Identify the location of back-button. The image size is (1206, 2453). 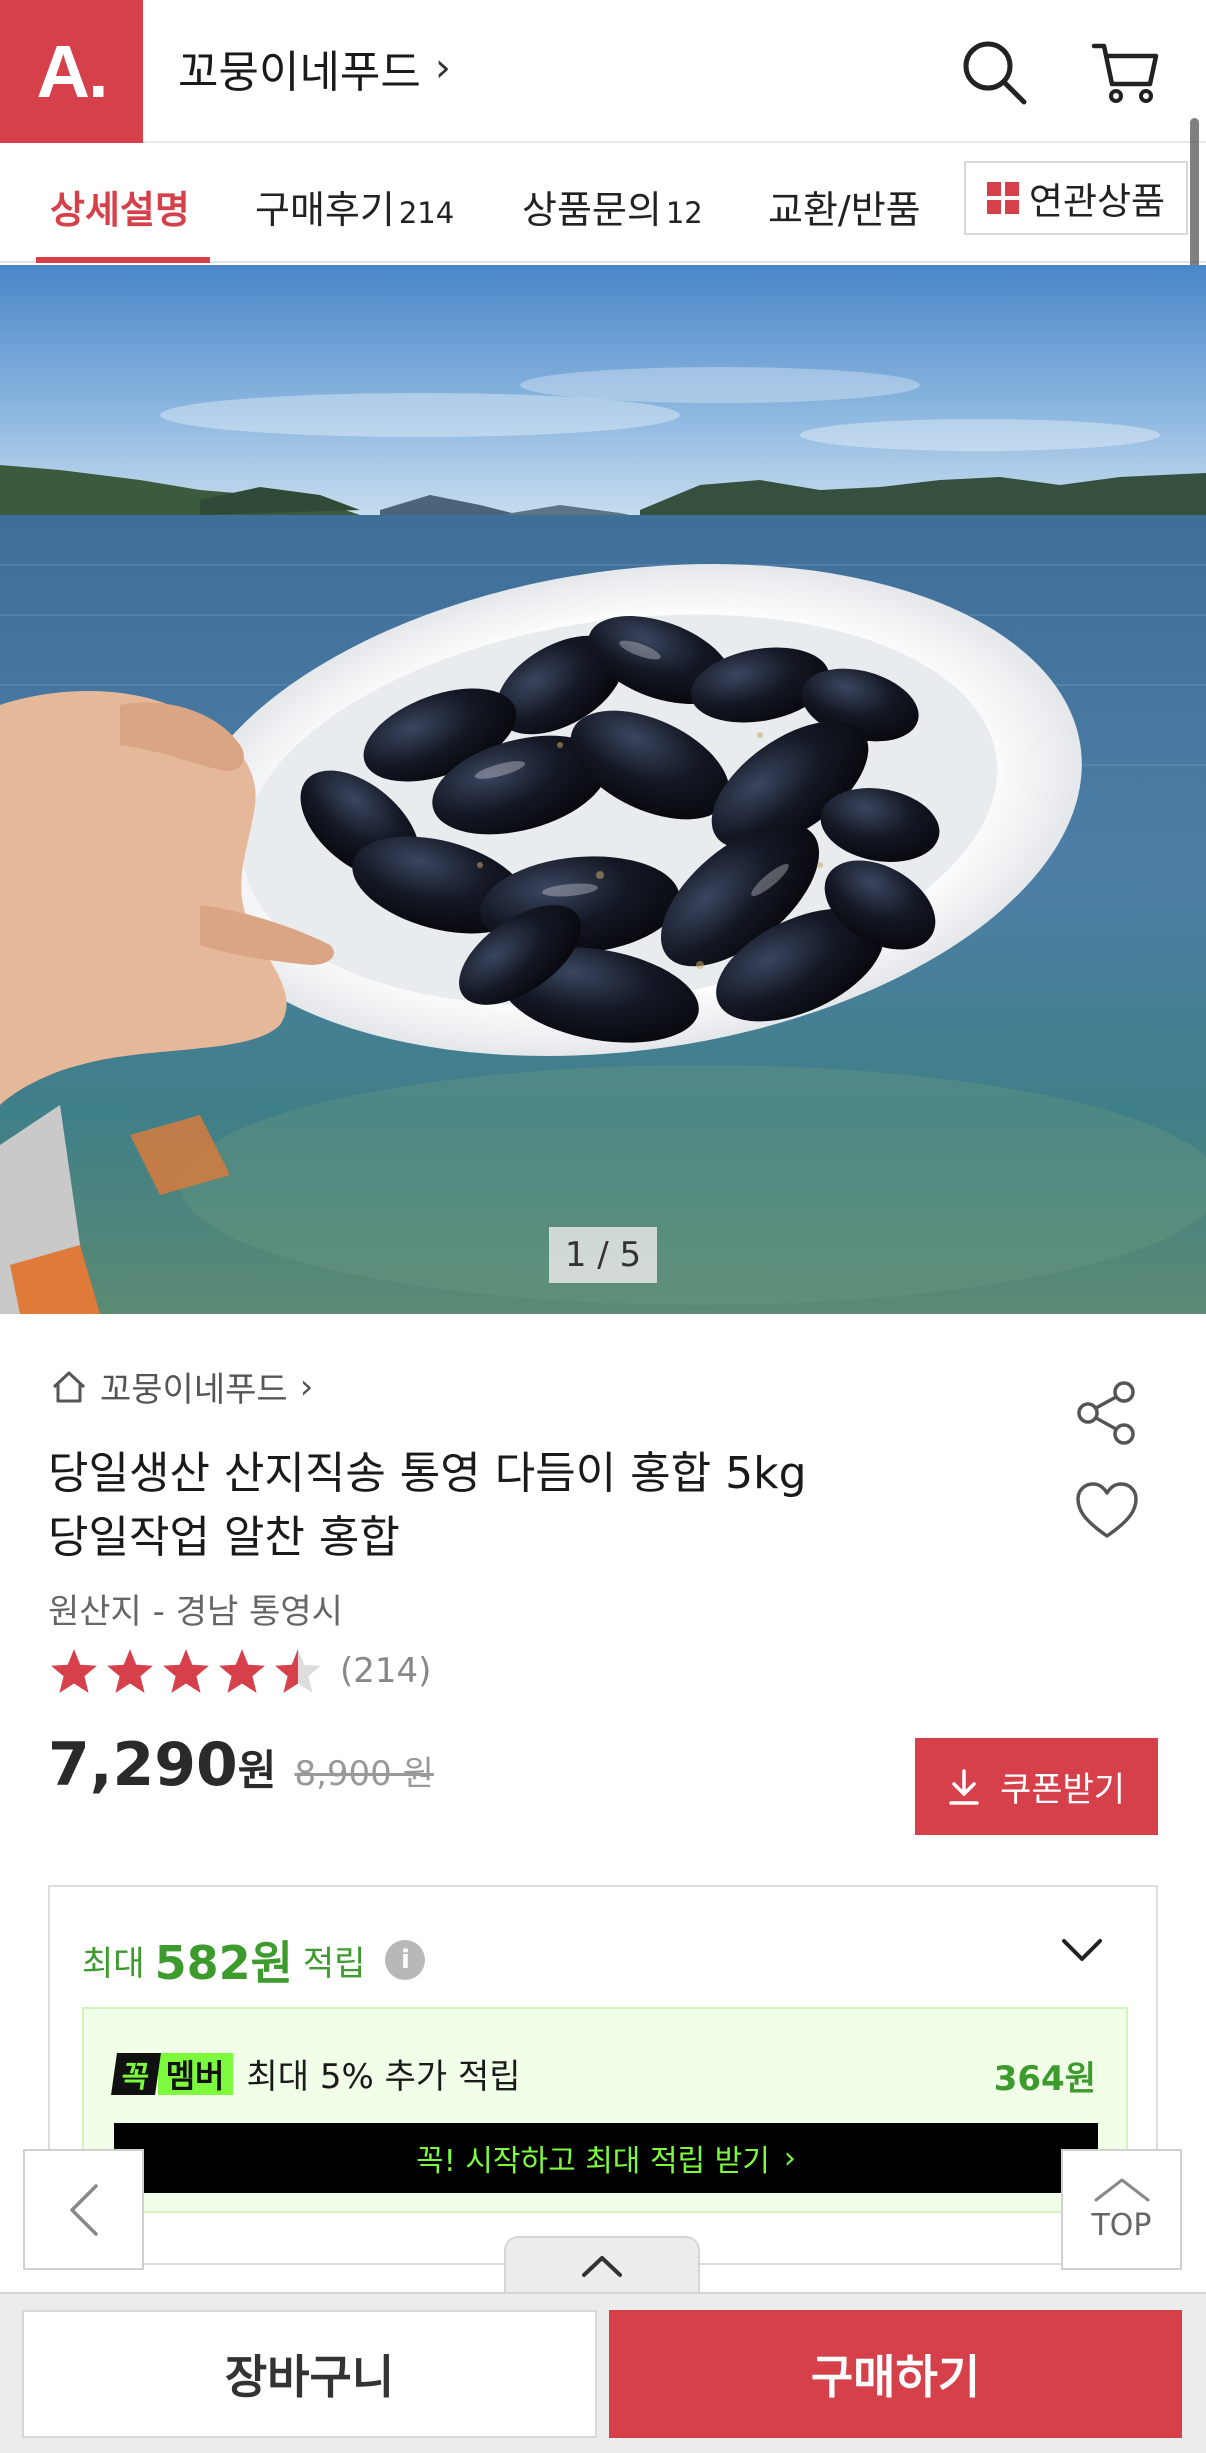
(83, 2209).